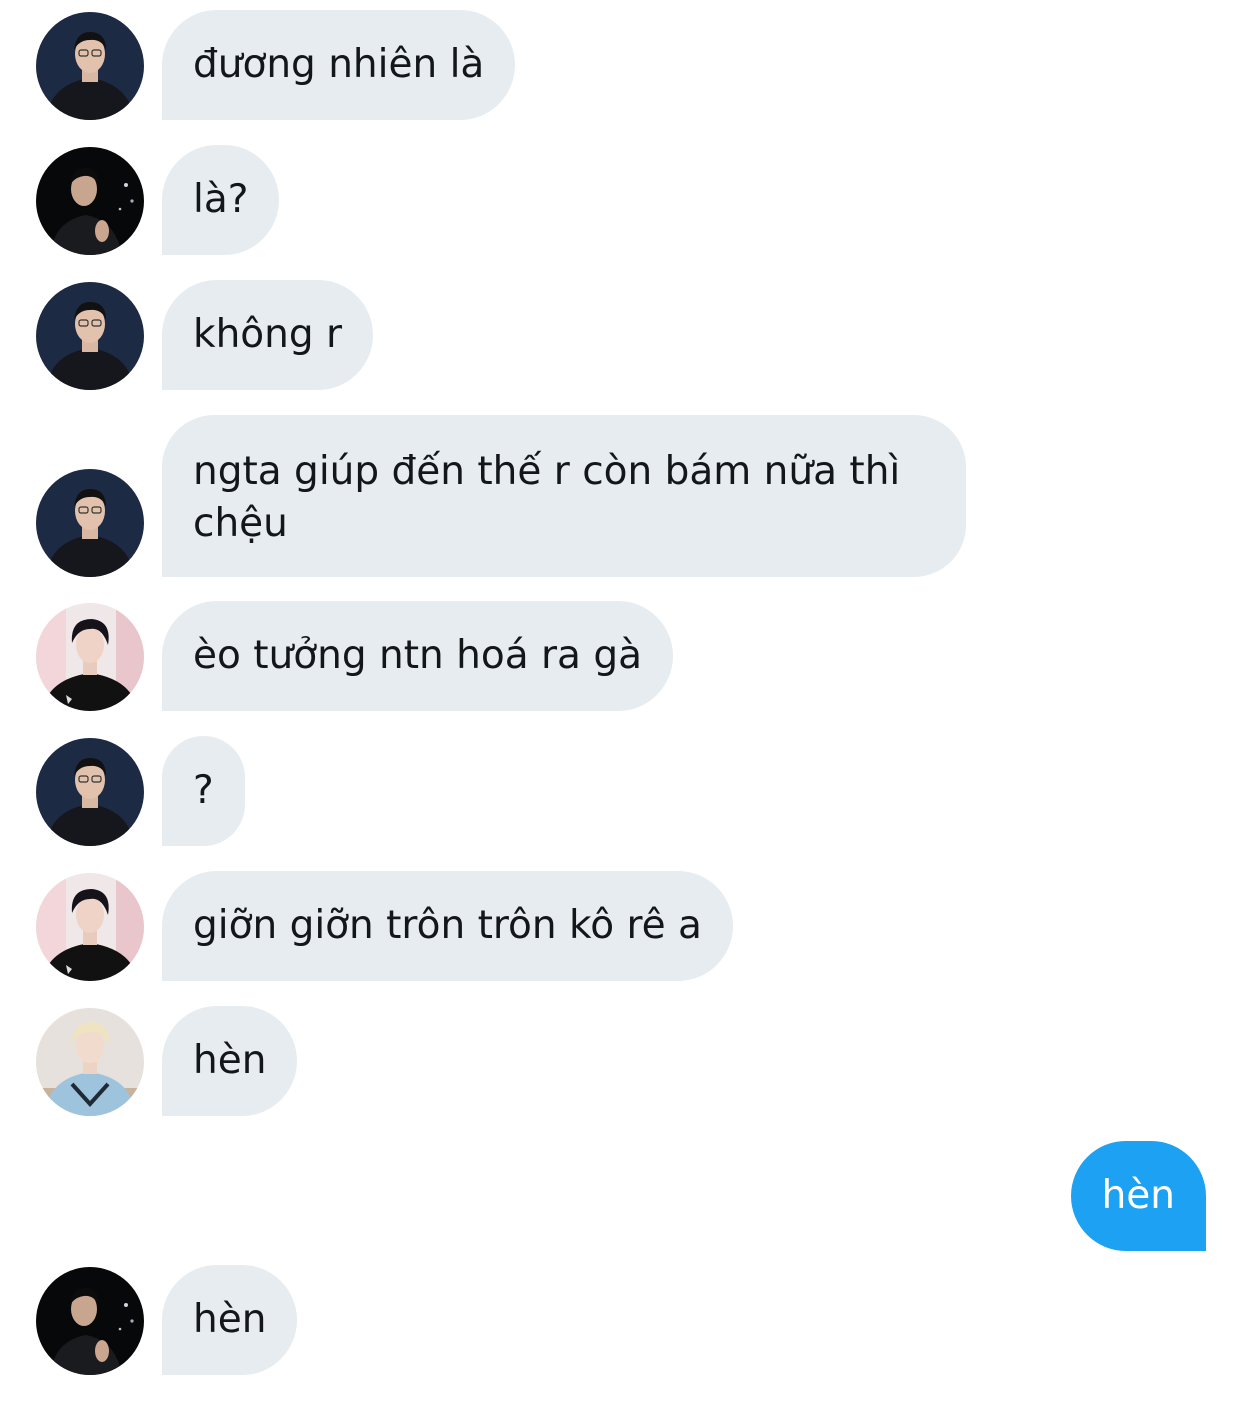 This screenshot has width=1242, height=1401. I want to click on message-bubble-incoming: là?, so click(221, 200).